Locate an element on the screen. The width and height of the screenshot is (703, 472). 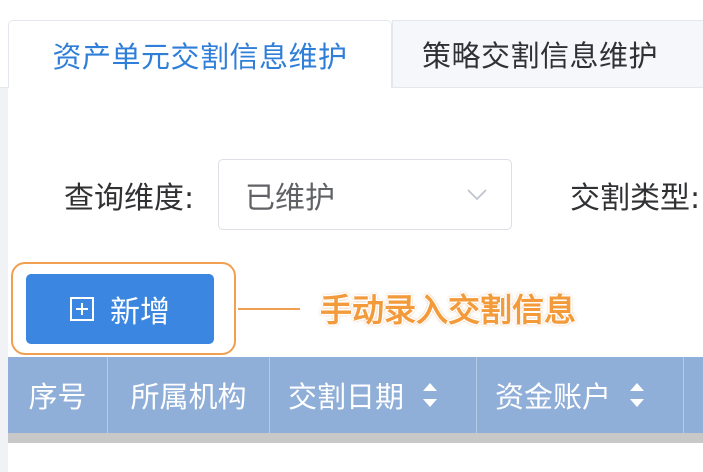
delivery-type-label: 交割类型: is located at coordinates (635, 198).